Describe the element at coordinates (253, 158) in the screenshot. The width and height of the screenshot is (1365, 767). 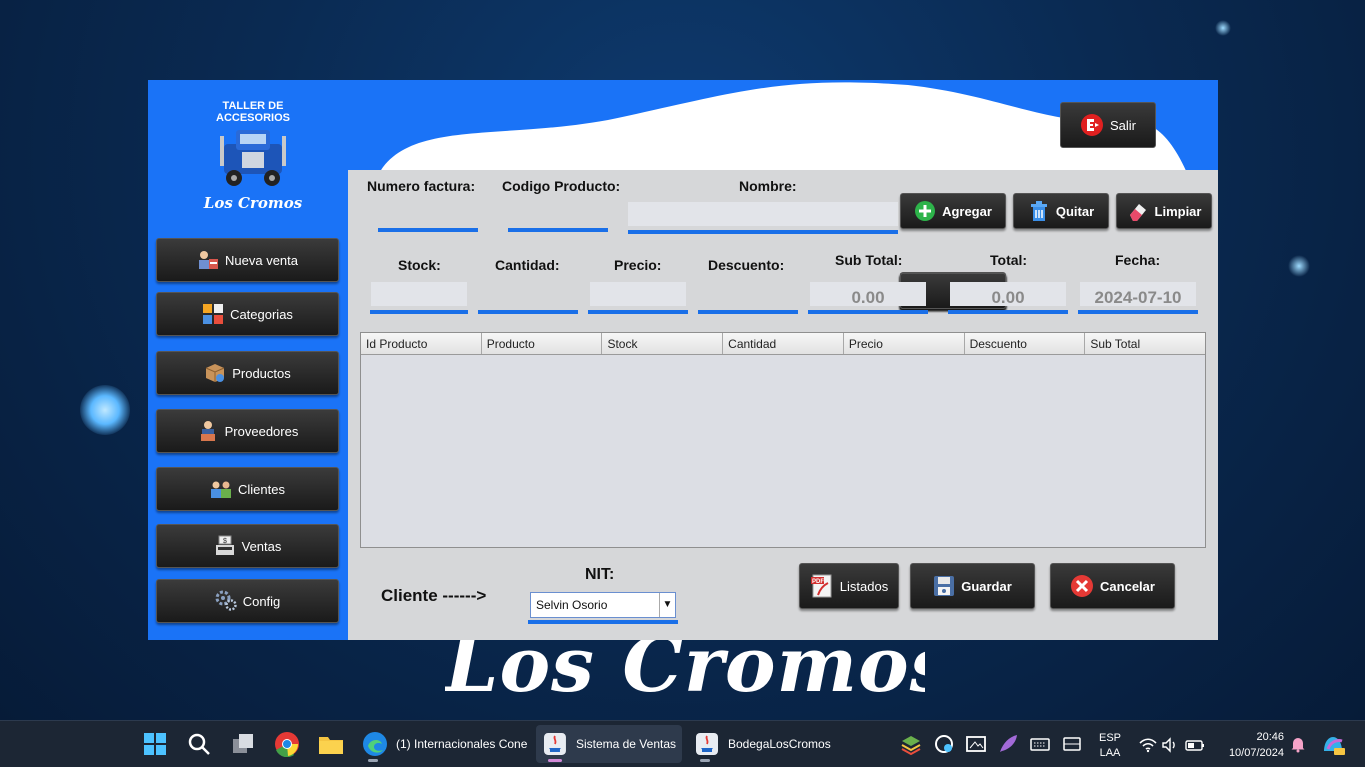
I see `truck-icon` at that location.